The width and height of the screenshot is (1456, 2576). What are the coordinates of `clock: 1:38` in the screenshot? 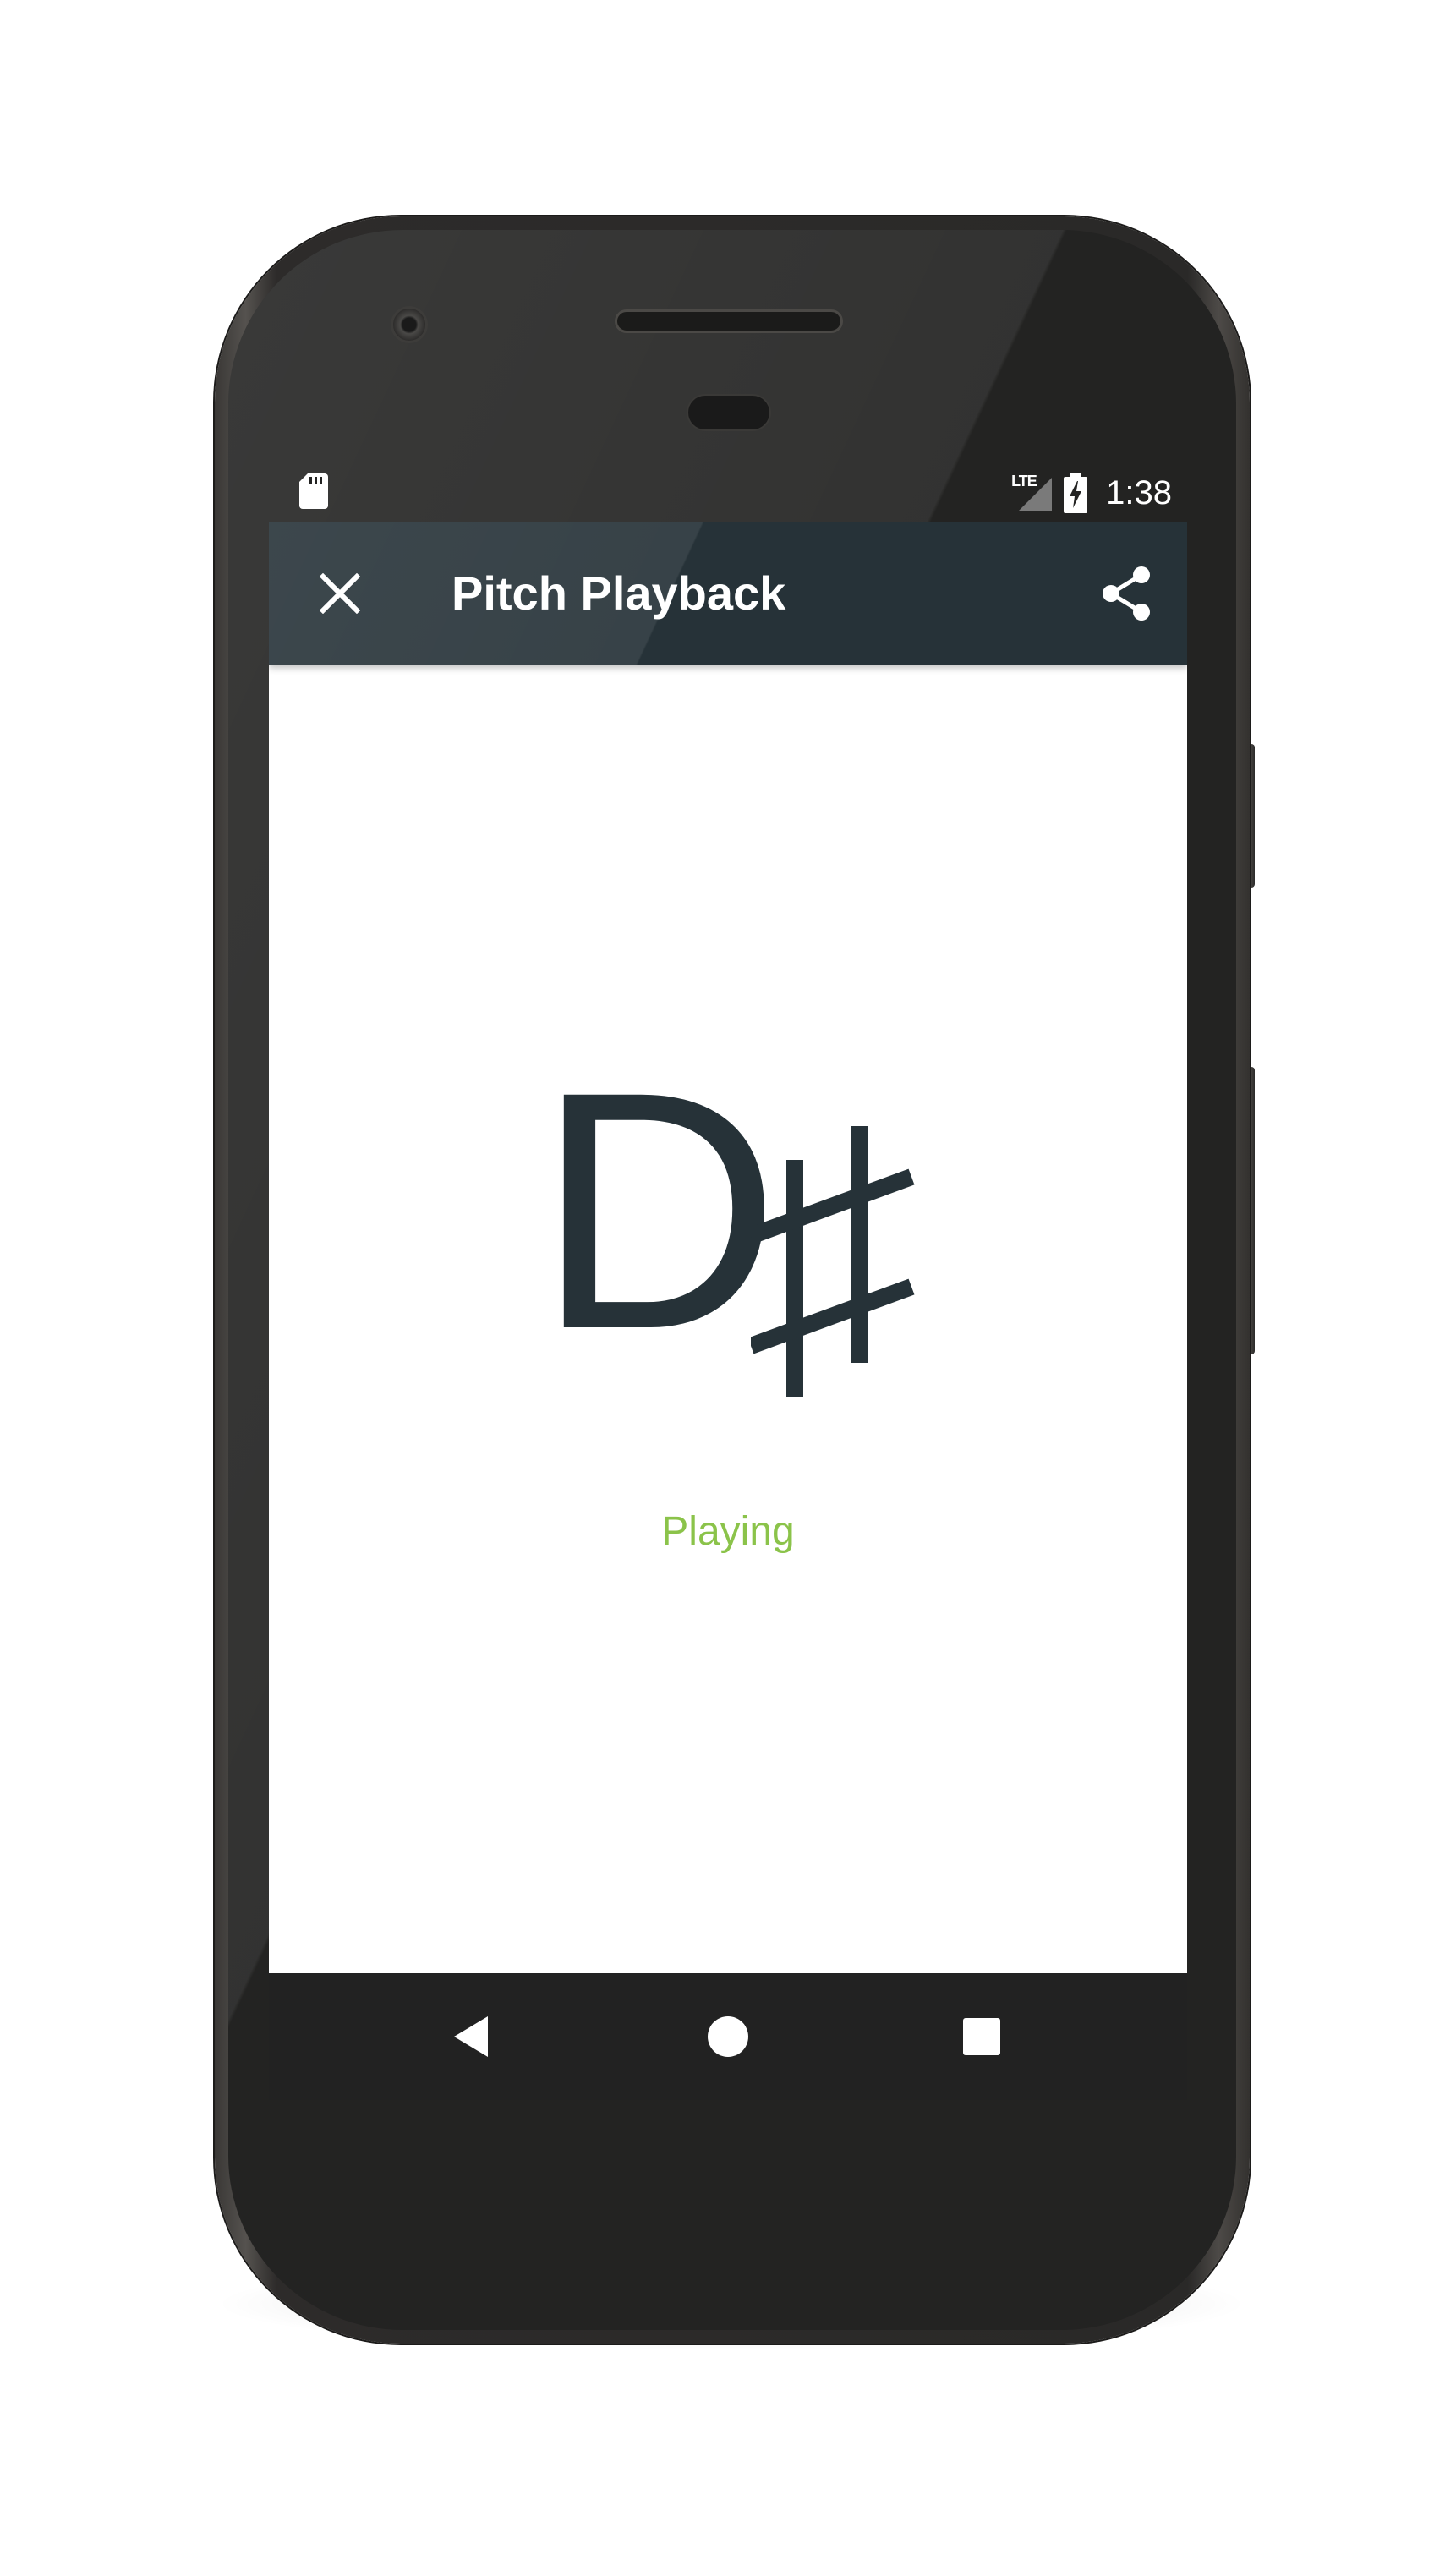 It's located at (1139, 492).